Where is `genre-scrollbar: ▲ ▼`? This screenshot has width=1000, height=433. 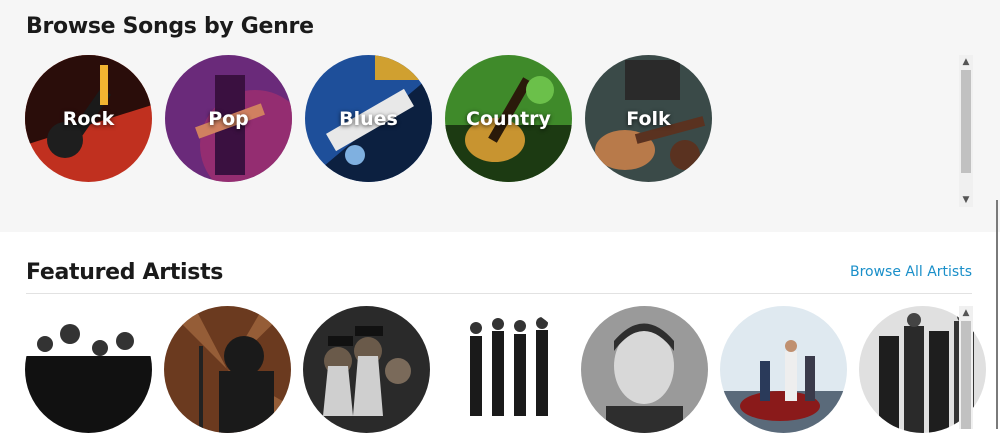 genre-scrollbar: ▲ ▼ is located at coordinates (966, 131).